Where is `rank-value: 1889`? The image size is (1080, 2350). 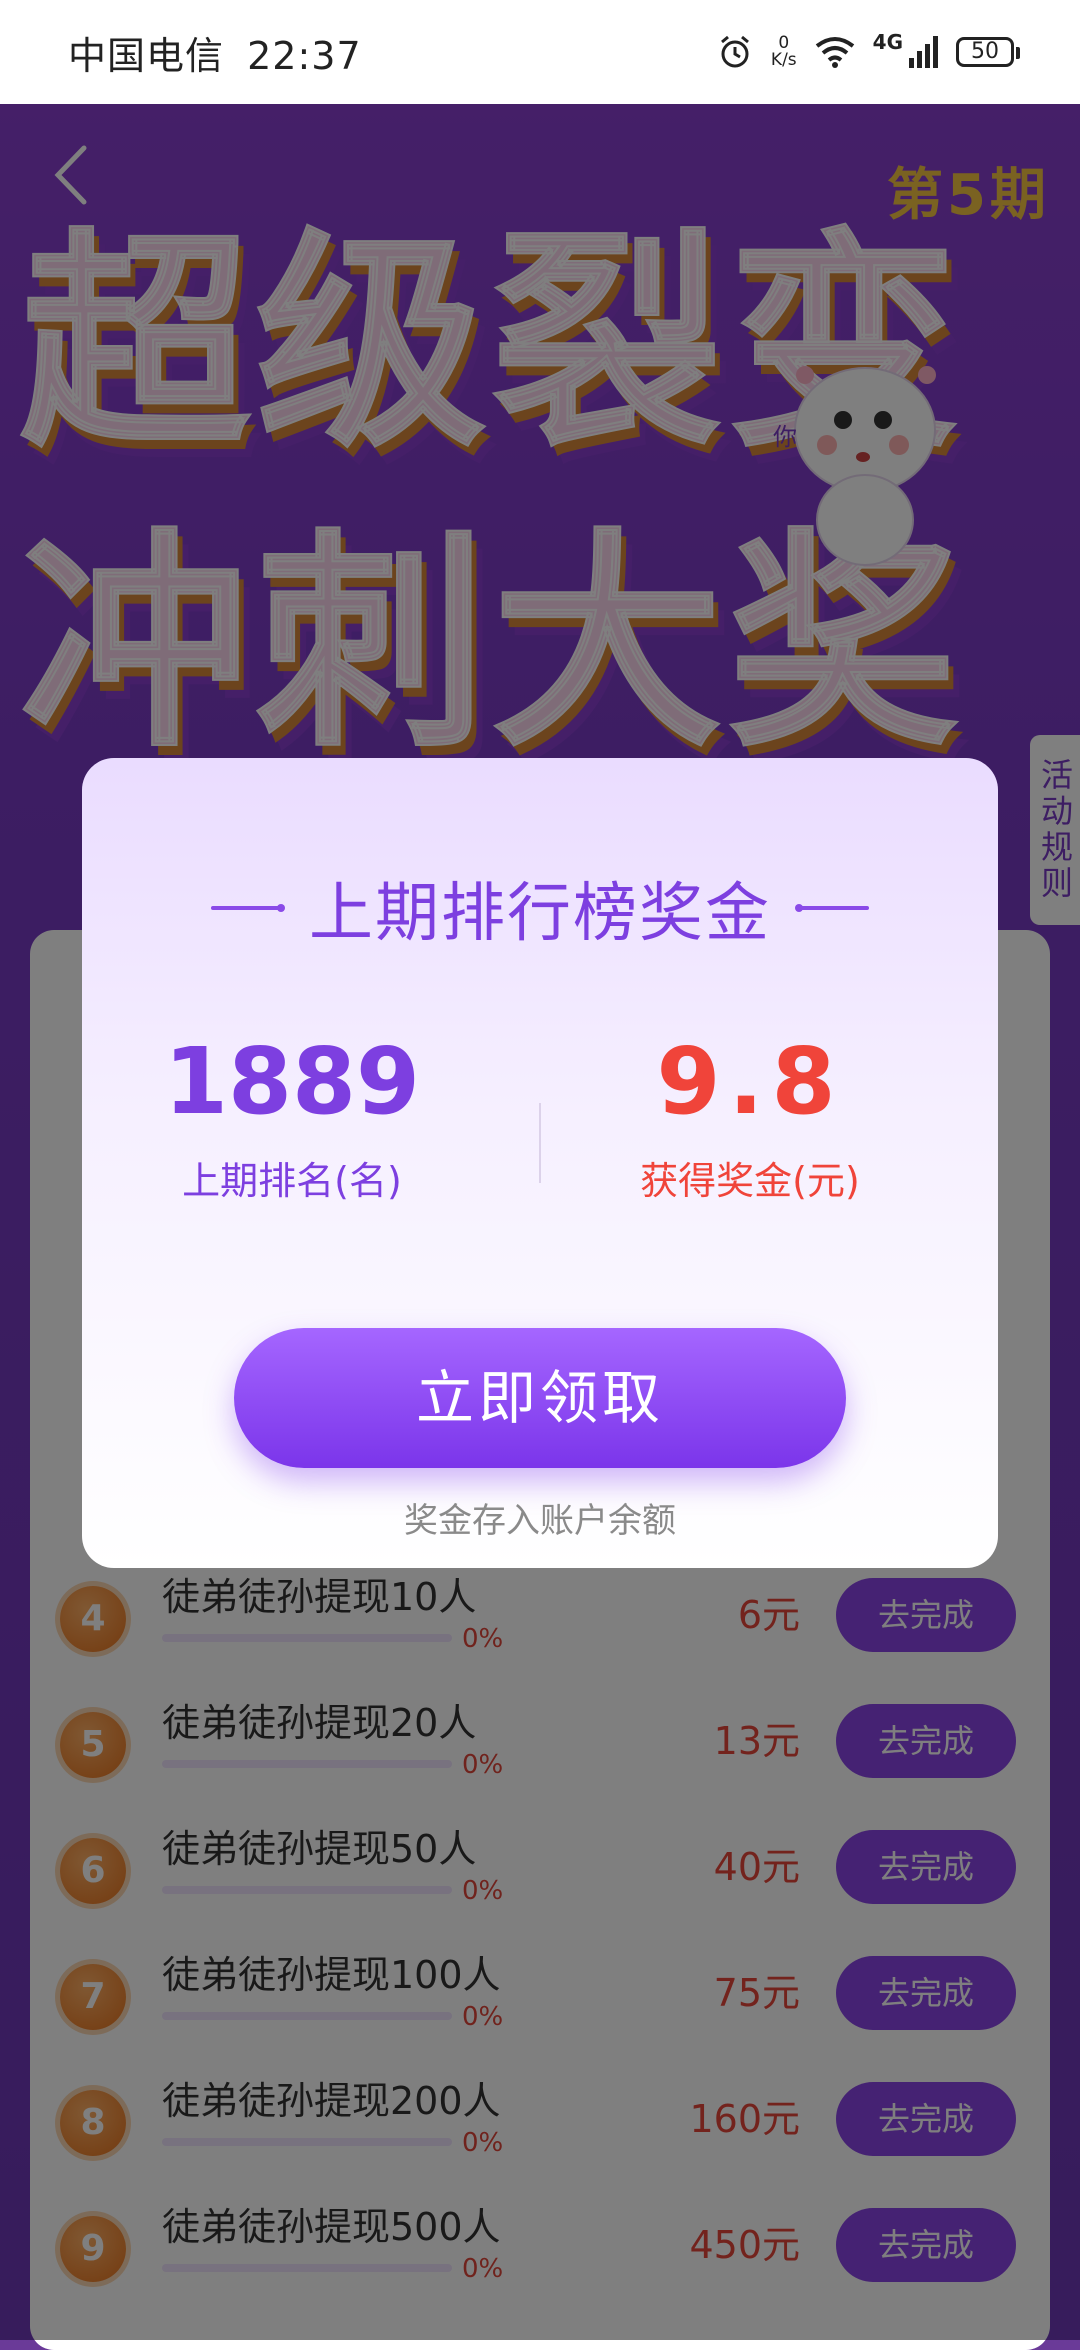
rank-value: 1889 is located at coordinates (292, 1081).